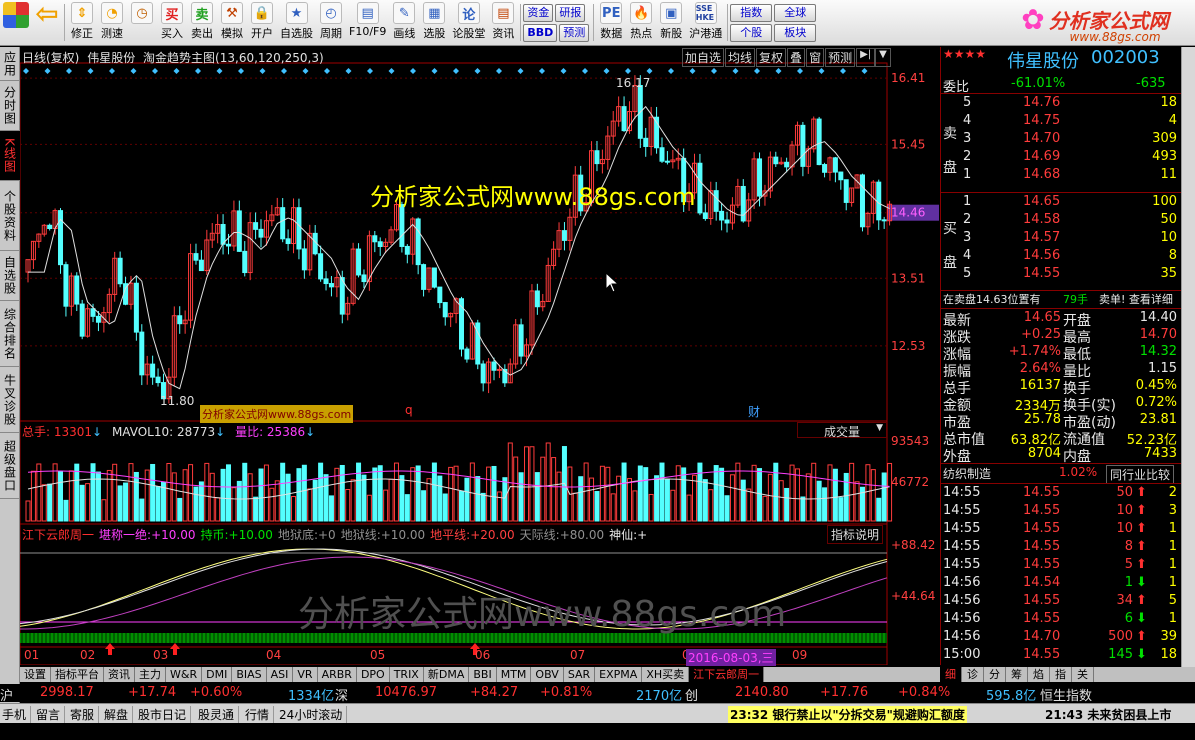  I want to click on tb2-1: 🔥 热点, so click(641, 22).